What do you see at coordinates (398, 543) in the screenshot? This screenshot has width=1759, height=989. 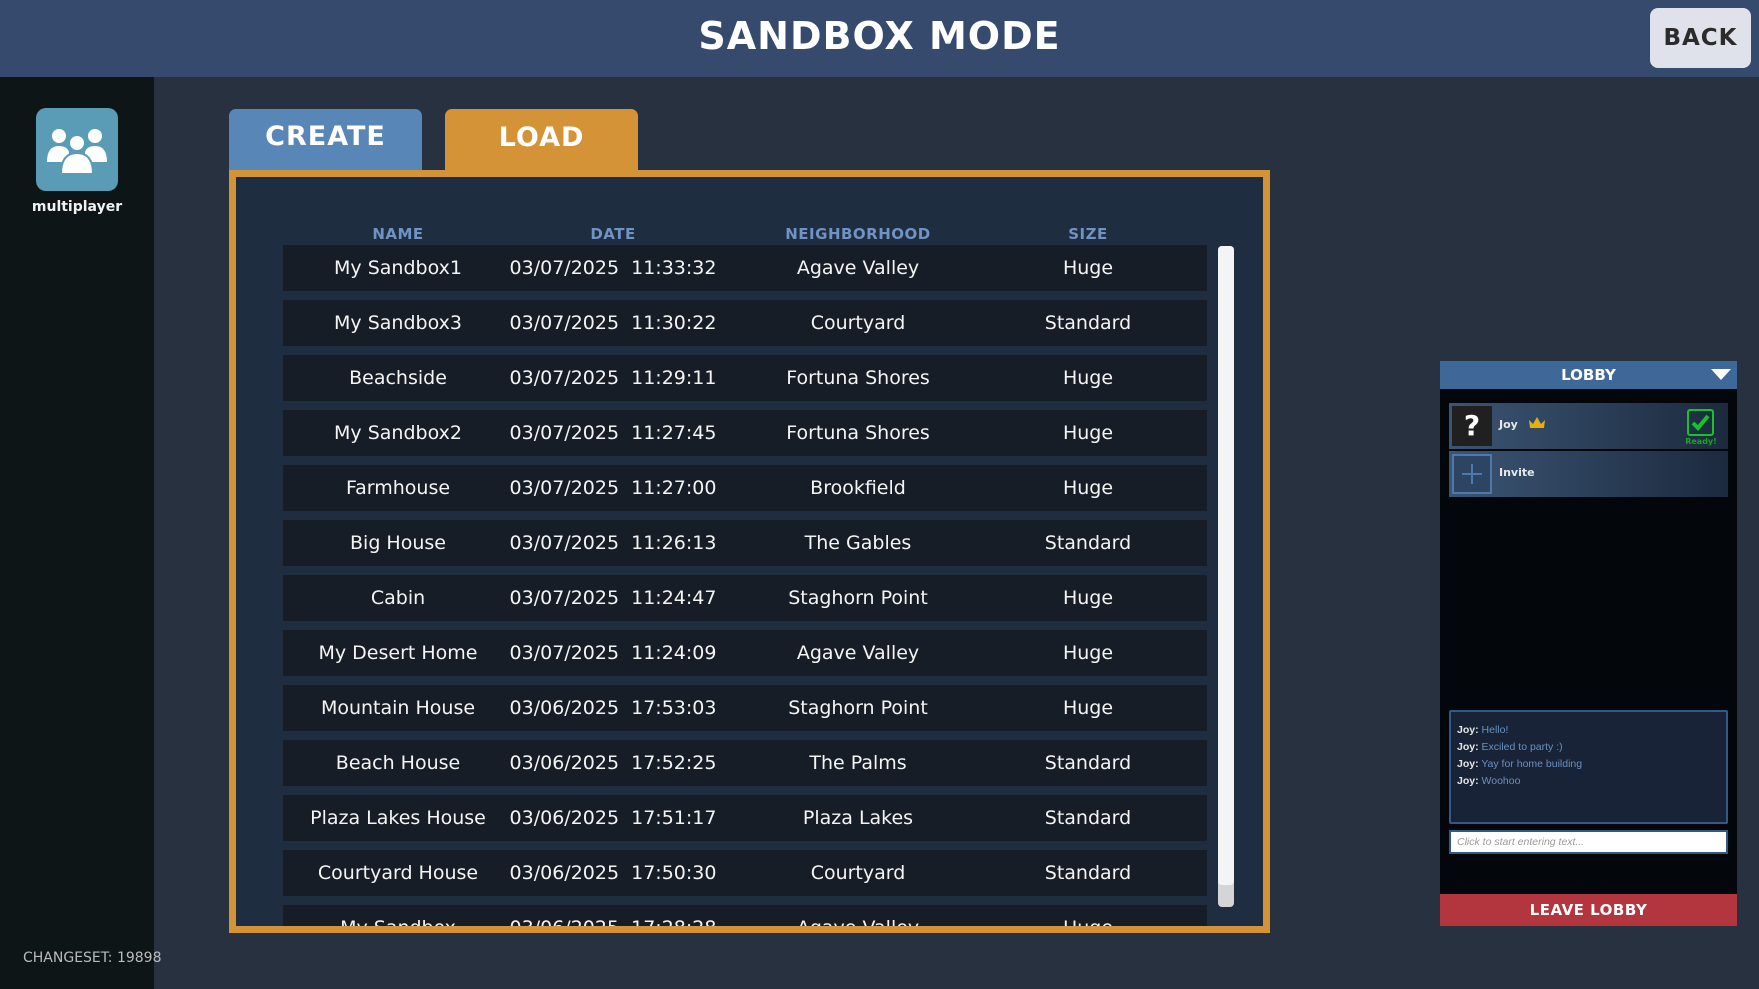 I see `cell-name: Big House` at bounding box center [398, 543].